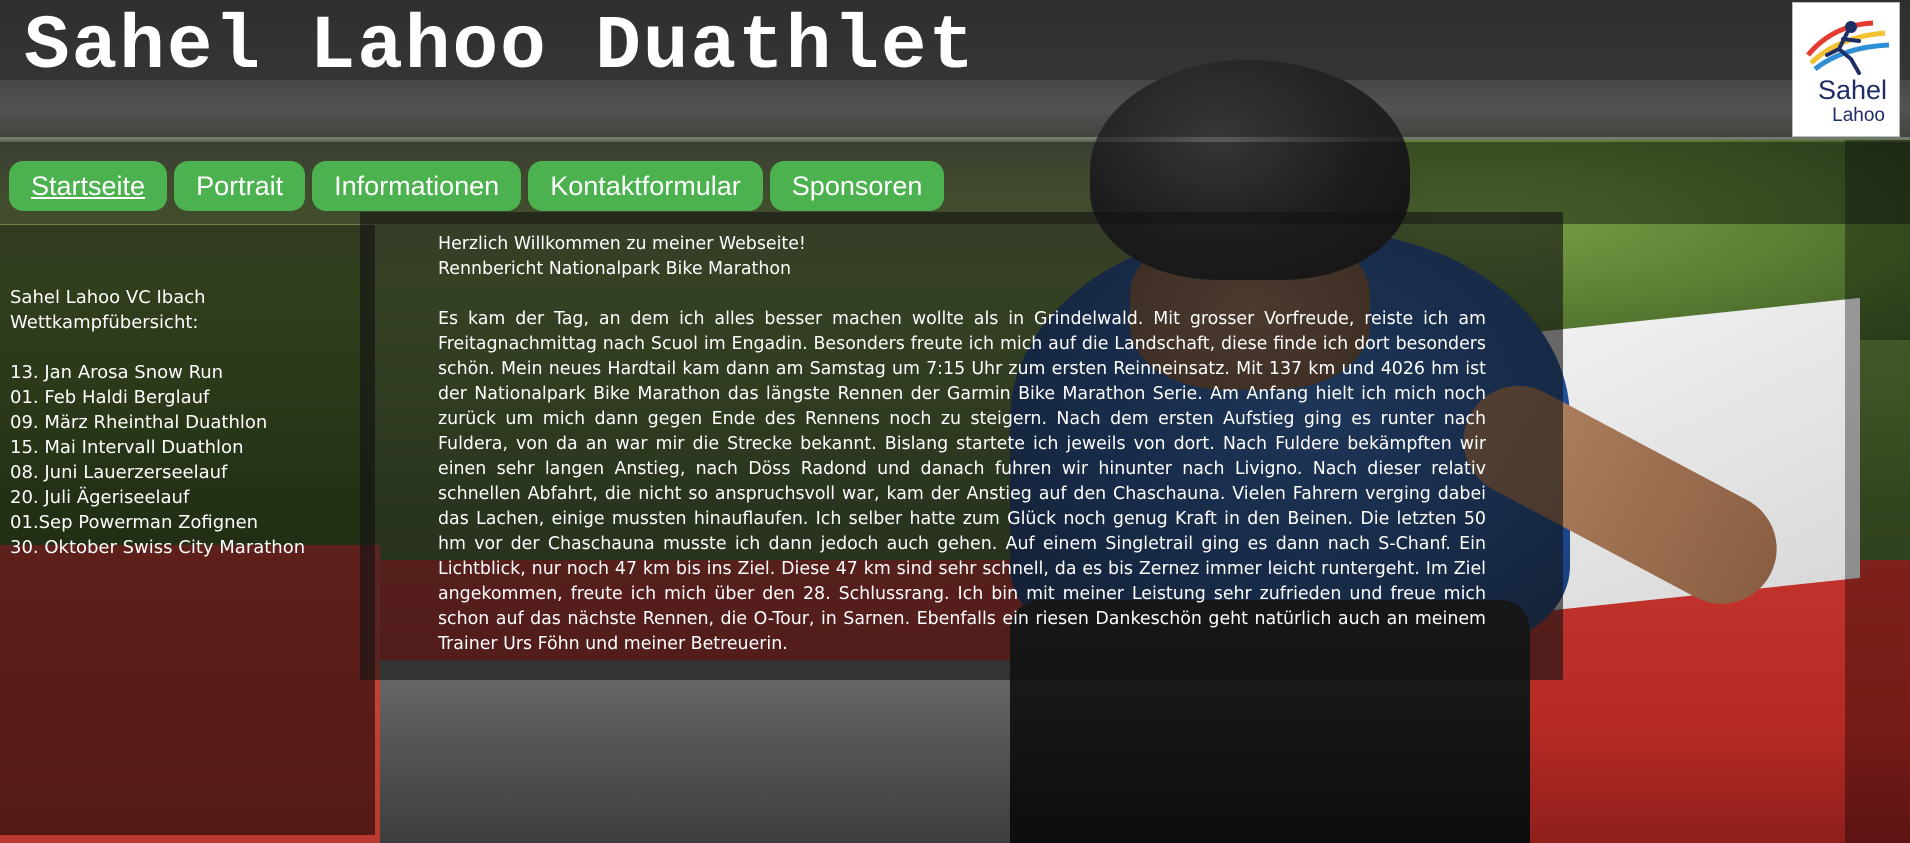  I want to click on nav-item-kontaktformular: Kontaktformular, so click(645, 186).